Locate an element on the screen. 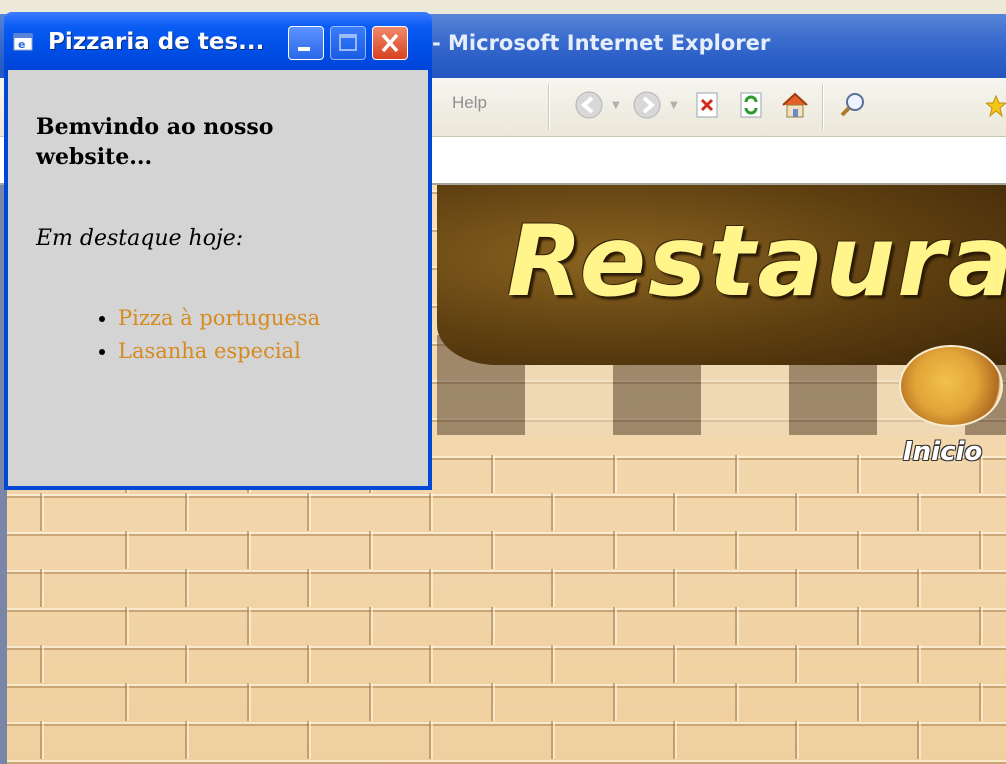 The width and height of the screenshot is (1006, 764). back-dropdown-icon: ▼ is located at coordinates (616, 105).